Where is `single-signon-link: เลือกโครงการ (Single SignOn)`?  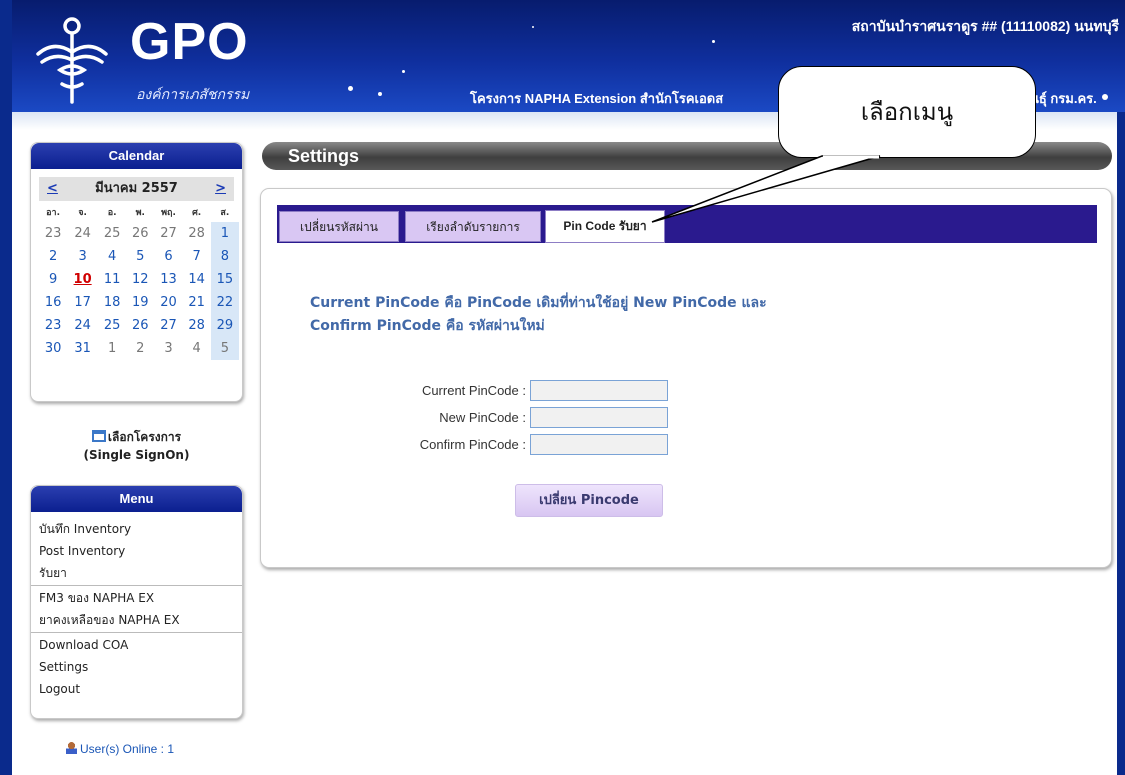 single-signon-link: เลือกโครงการ (Single SignOn) is located at coordinates (136, 446).